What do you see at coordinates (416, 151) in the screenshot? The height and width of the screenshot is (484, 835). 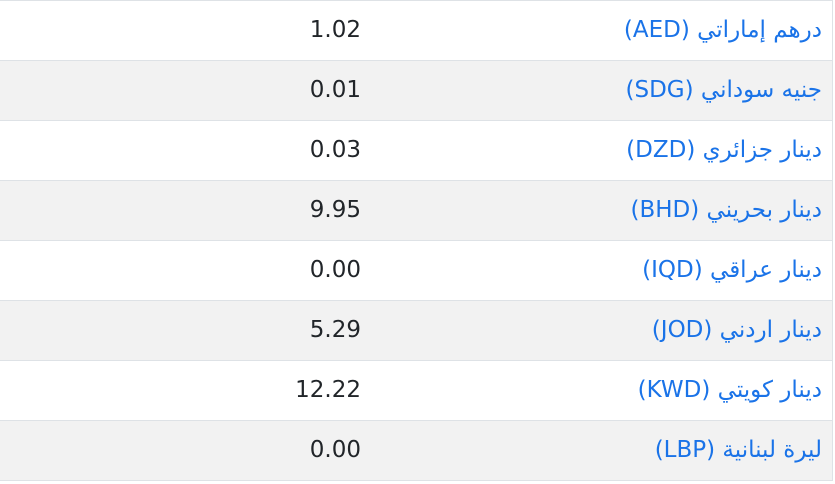 I see `table-row: دينار جزائري (DZD) 0.03` at bounding box center [416, 151].